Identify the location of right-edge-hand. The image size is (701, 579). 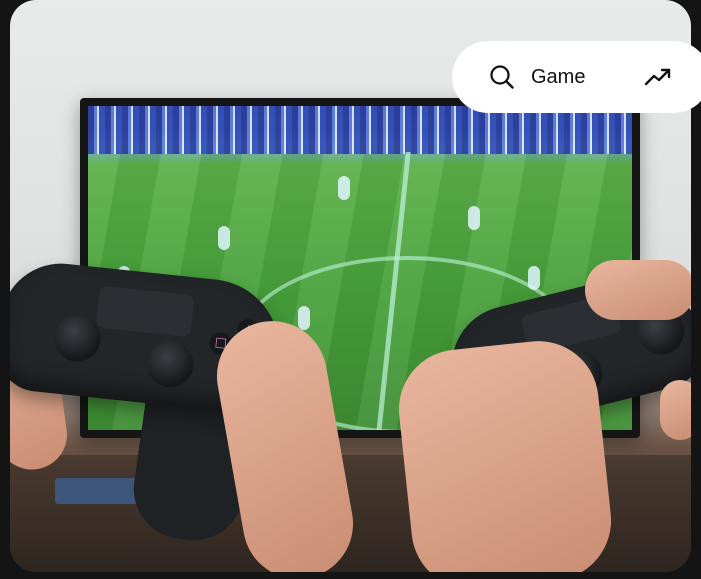
(675, 410).